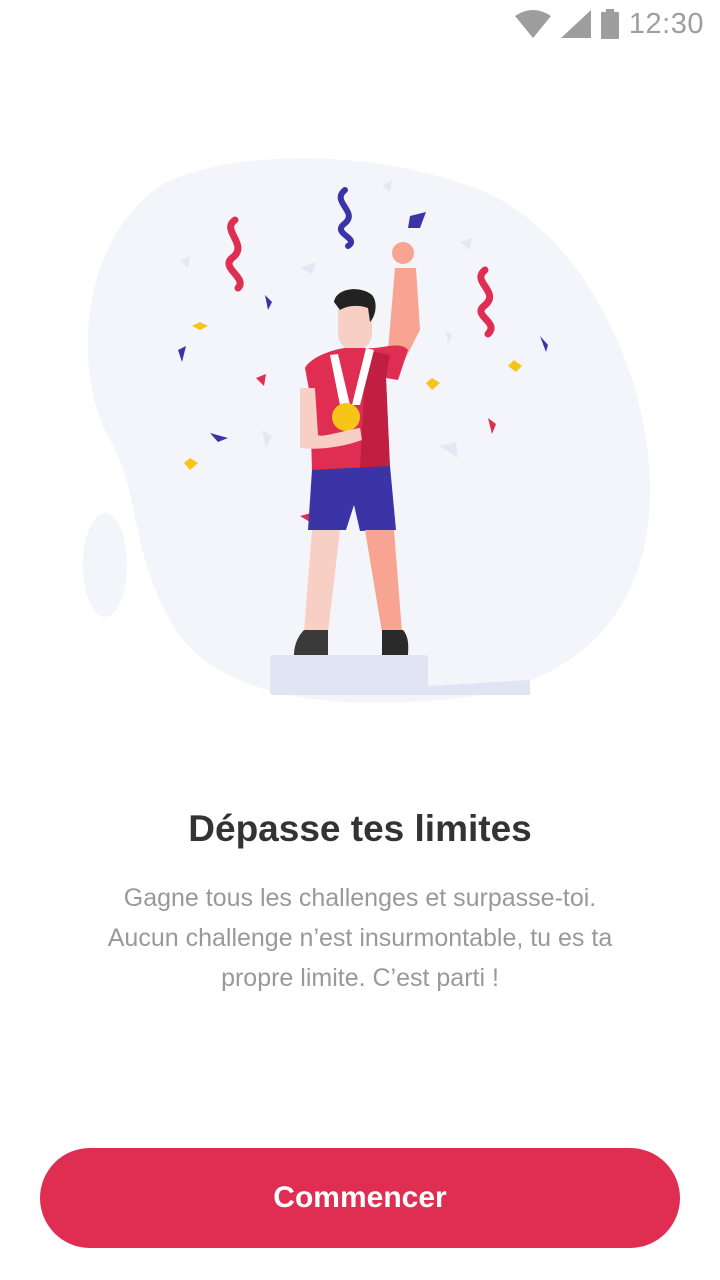 This screenshot has width=720, height=1280. Describe the element at coordinates (575, 24) in the screenshot. I see `cell-signal-icon` at that location.